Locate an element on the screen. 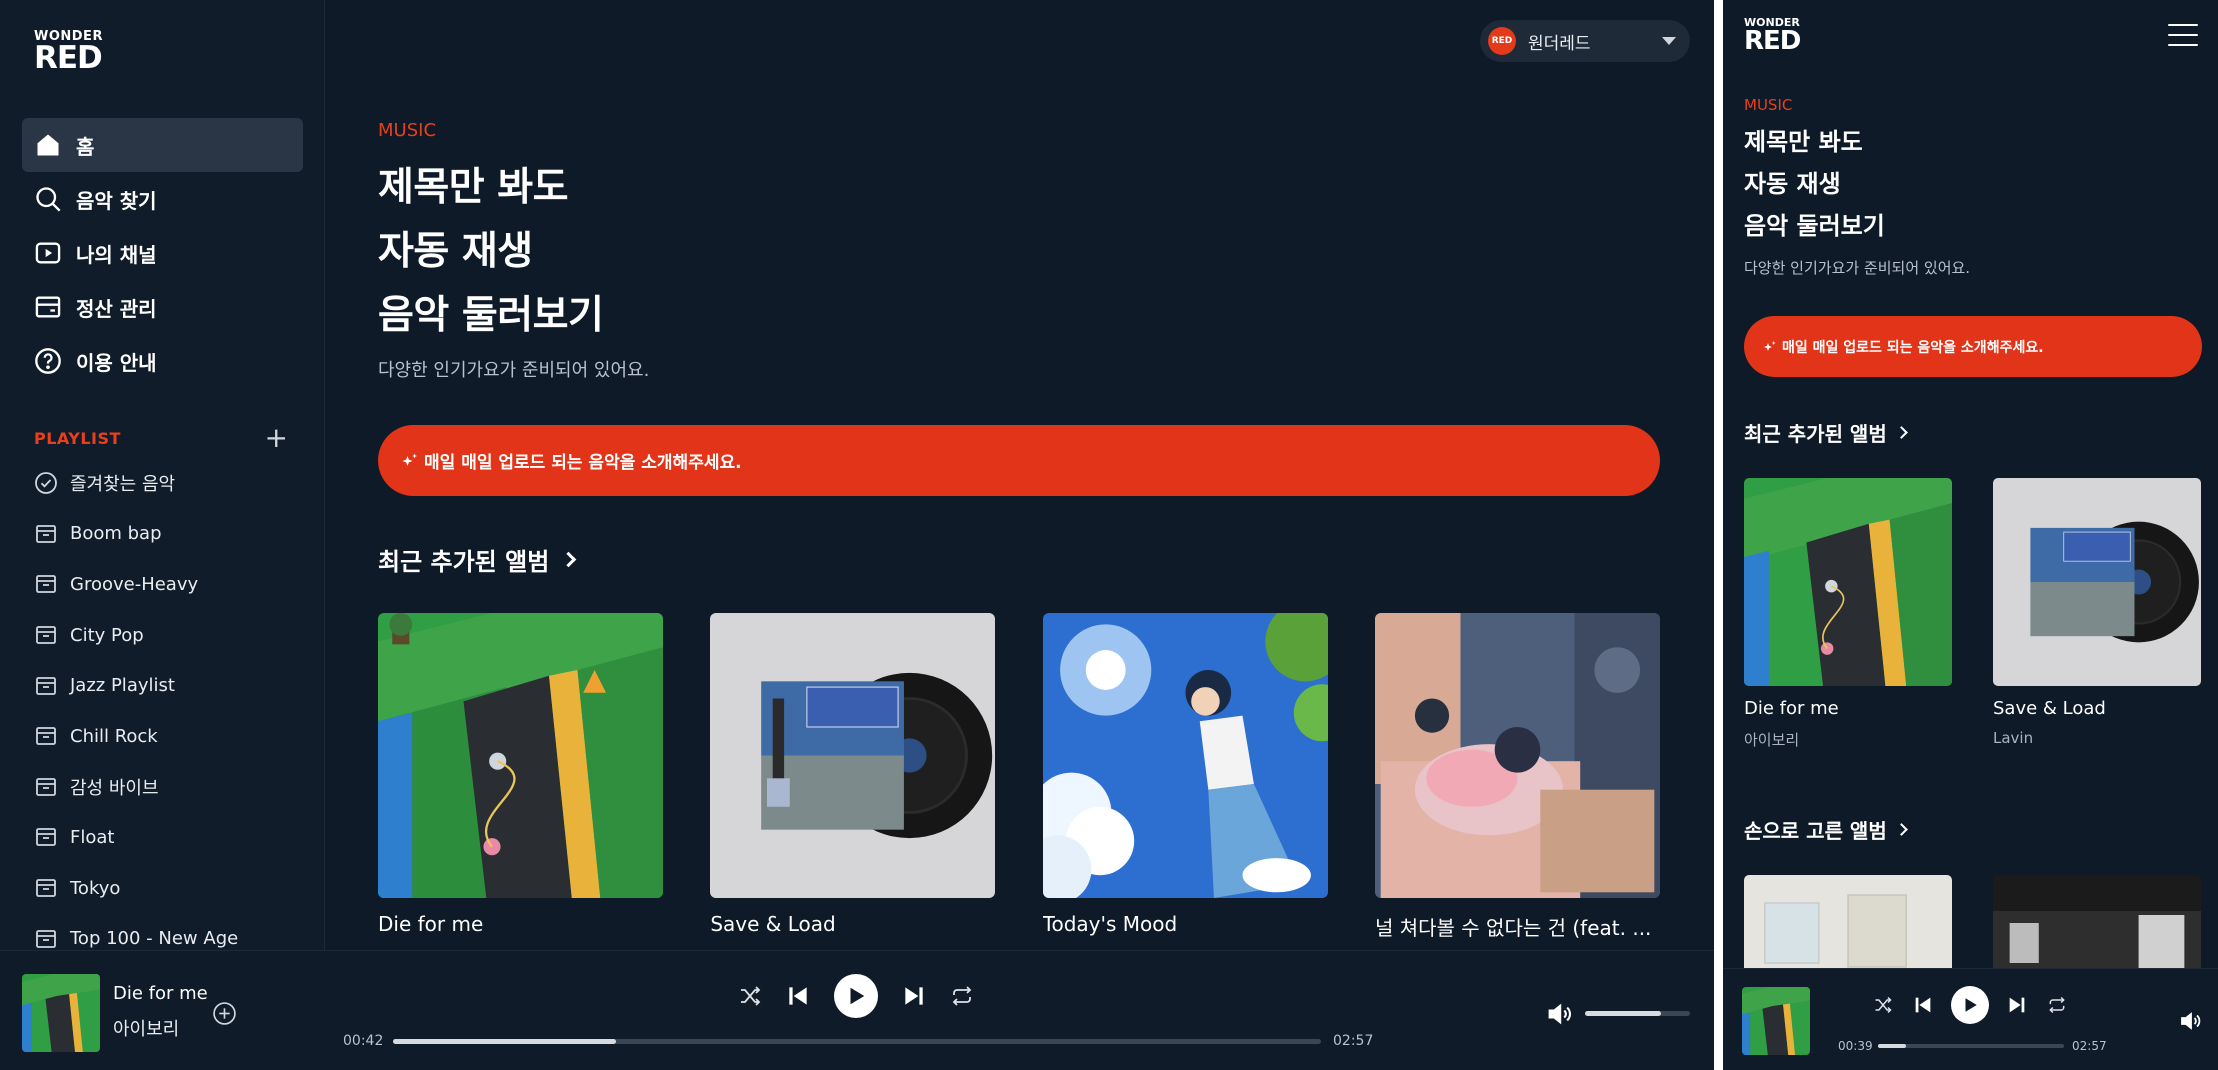 The width and height of the screenshot is (2218, 1070). logo: WONDER RED is located at coordinates (68, 52).